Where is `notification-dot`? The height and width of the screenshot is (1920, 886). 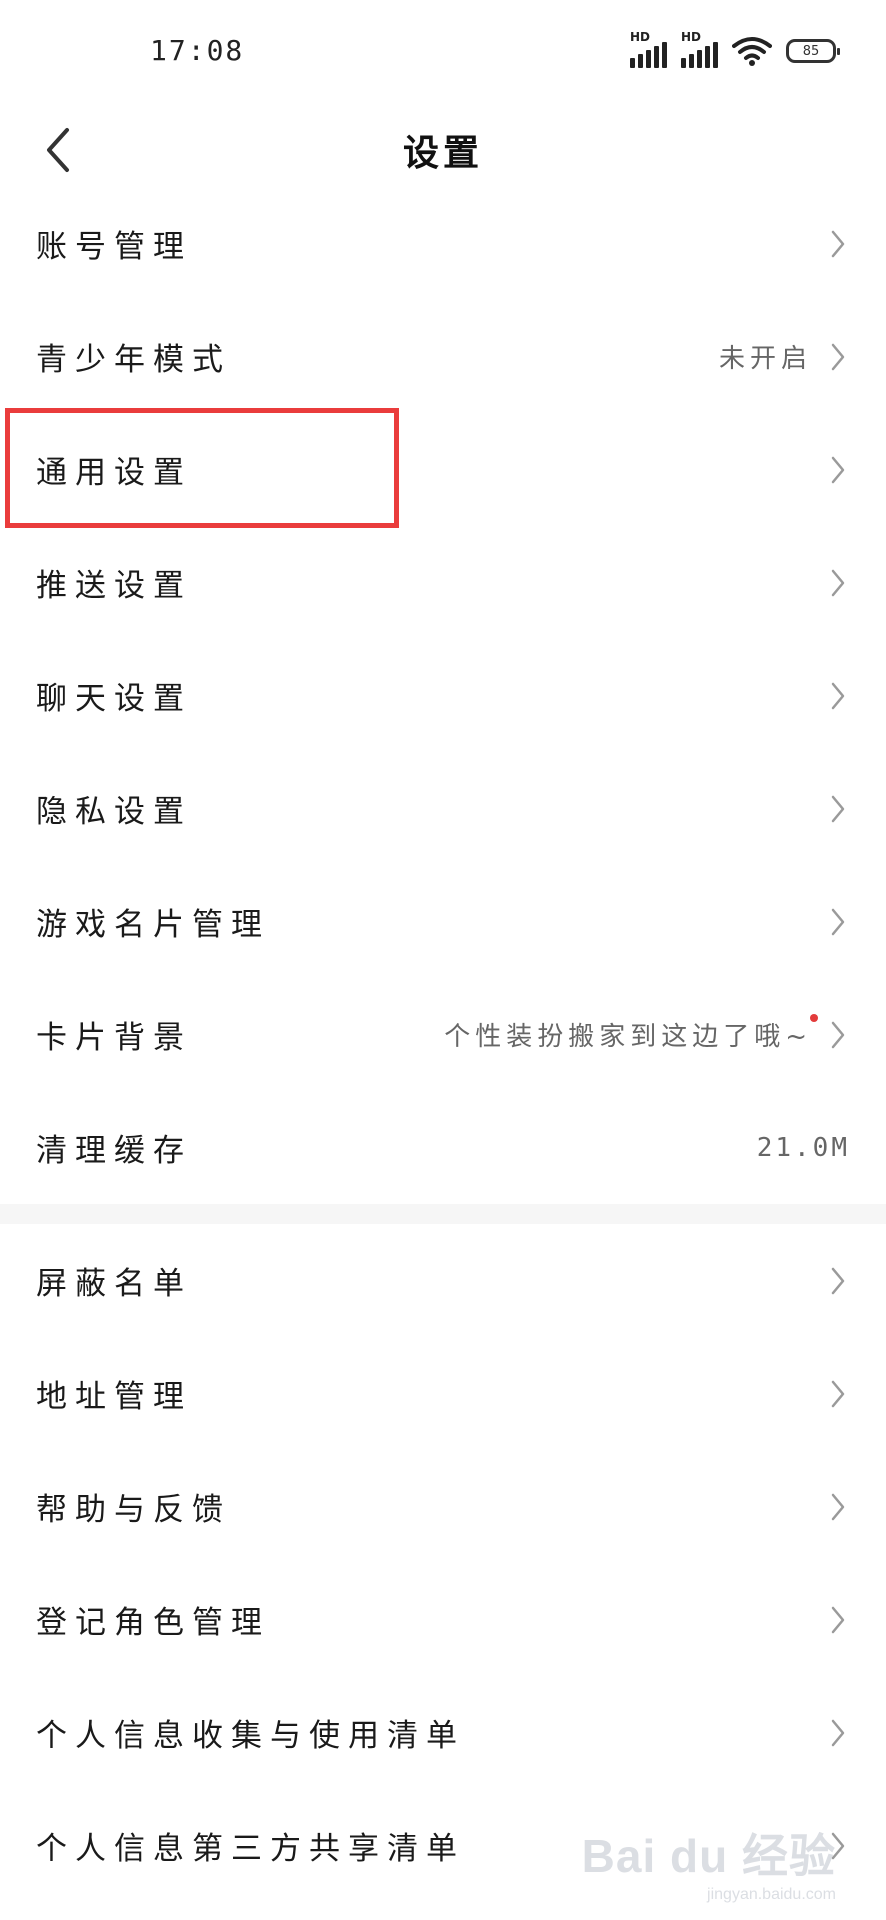
notification-dot is located at coordinates (814, 1018).